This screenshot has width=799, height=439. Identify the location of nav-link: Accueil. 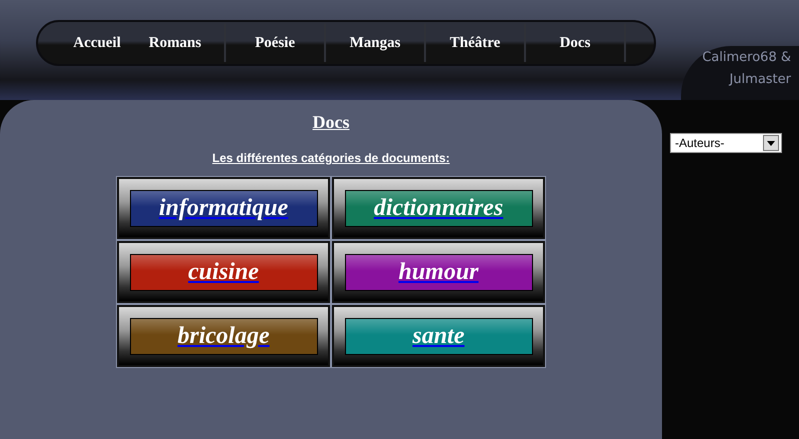
(97, 43).